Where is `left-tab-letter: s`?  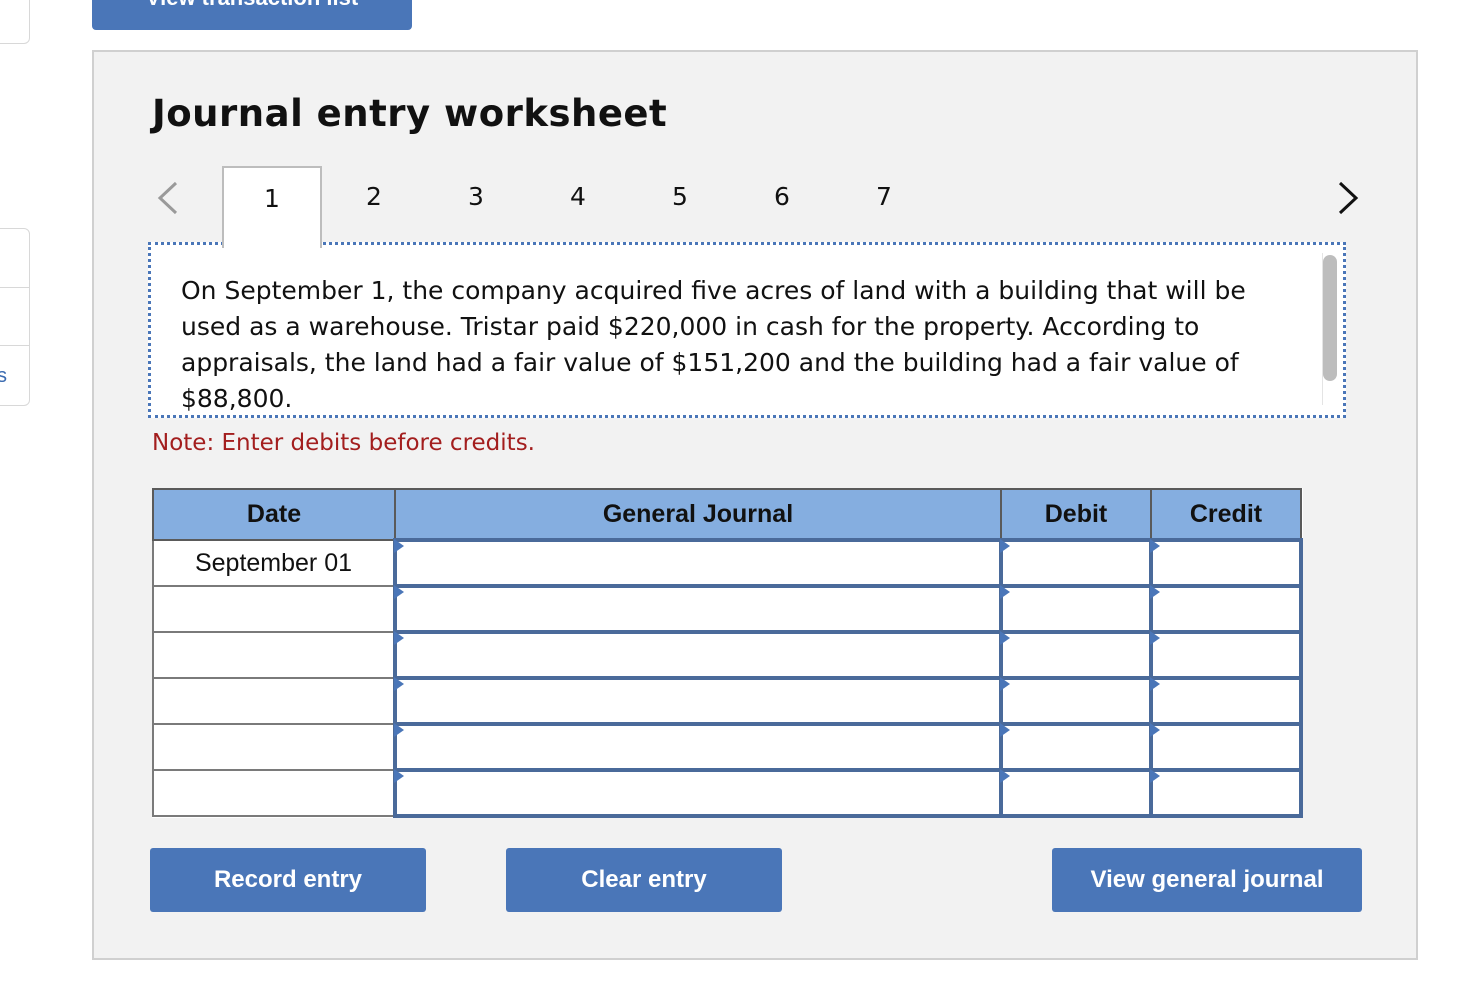 left-tab-letter: s is located at coordinates (3, 376).